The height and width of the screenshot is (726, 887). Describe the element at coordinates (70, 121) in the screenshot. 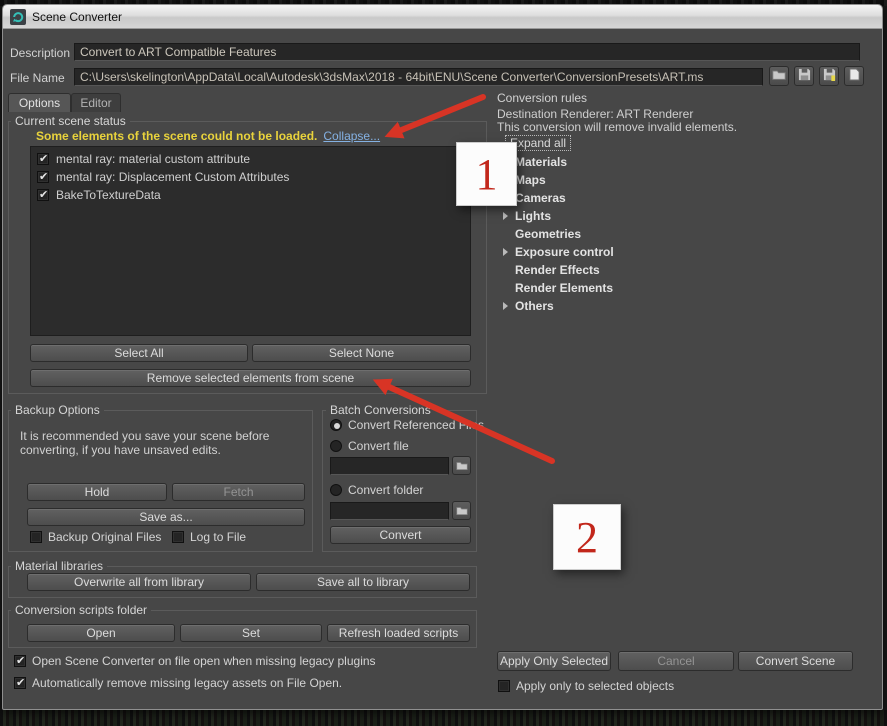

I see `scene-status-group-label: Current scene status` at that location.